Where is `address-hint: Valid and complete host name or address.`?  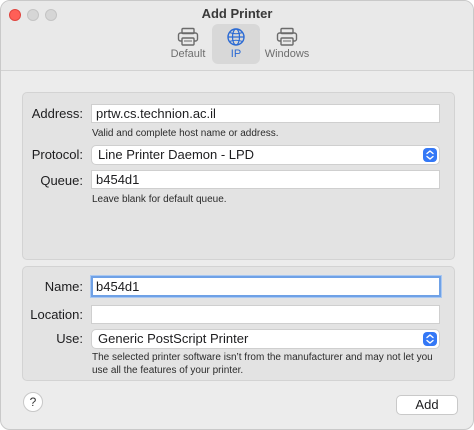
address-hint: Valid and complete host name or address. is located at coordinates (185, 133).